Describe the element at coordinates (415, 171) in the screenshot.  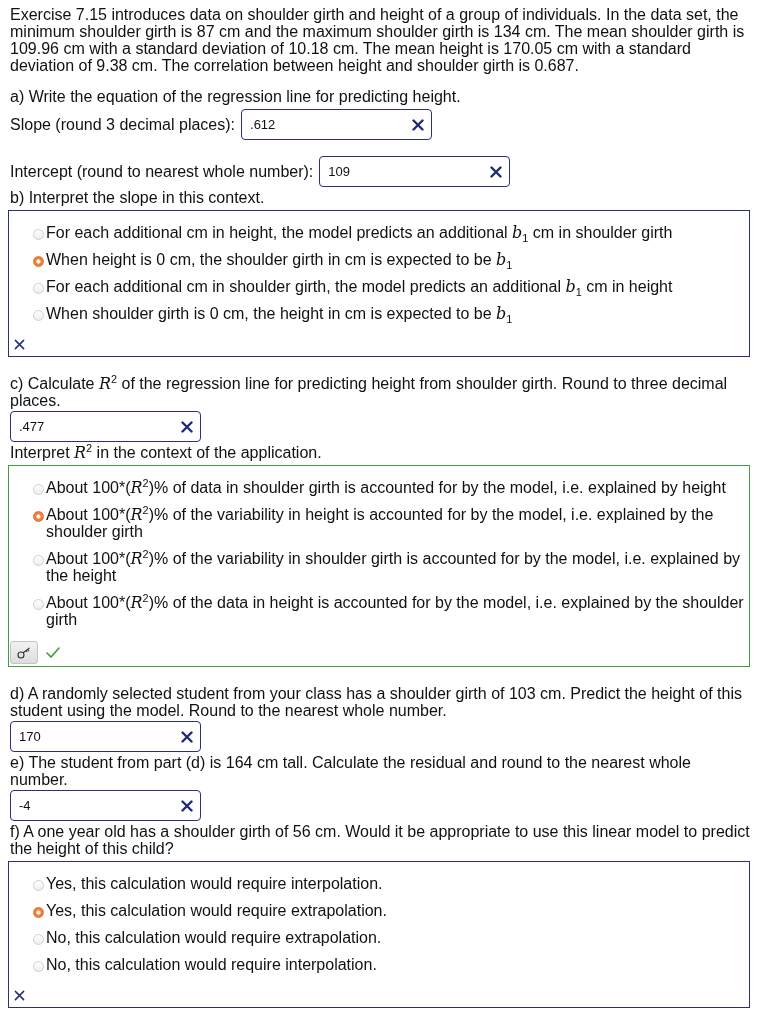
I see `answer-field: 109` at that location.